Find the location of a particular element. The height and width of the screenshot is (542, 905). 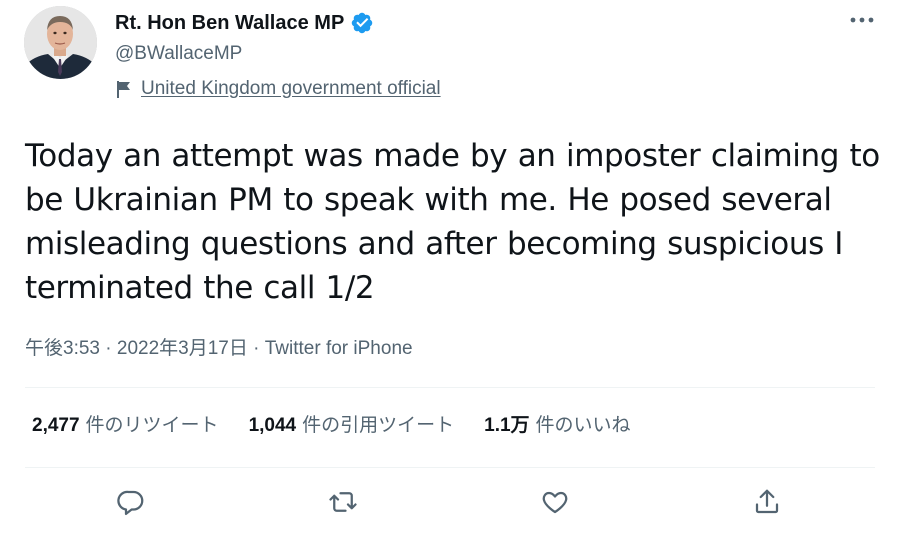

display-name-row: Rt. Hon Ben Wallace MP is located at coordinates (244, 23).